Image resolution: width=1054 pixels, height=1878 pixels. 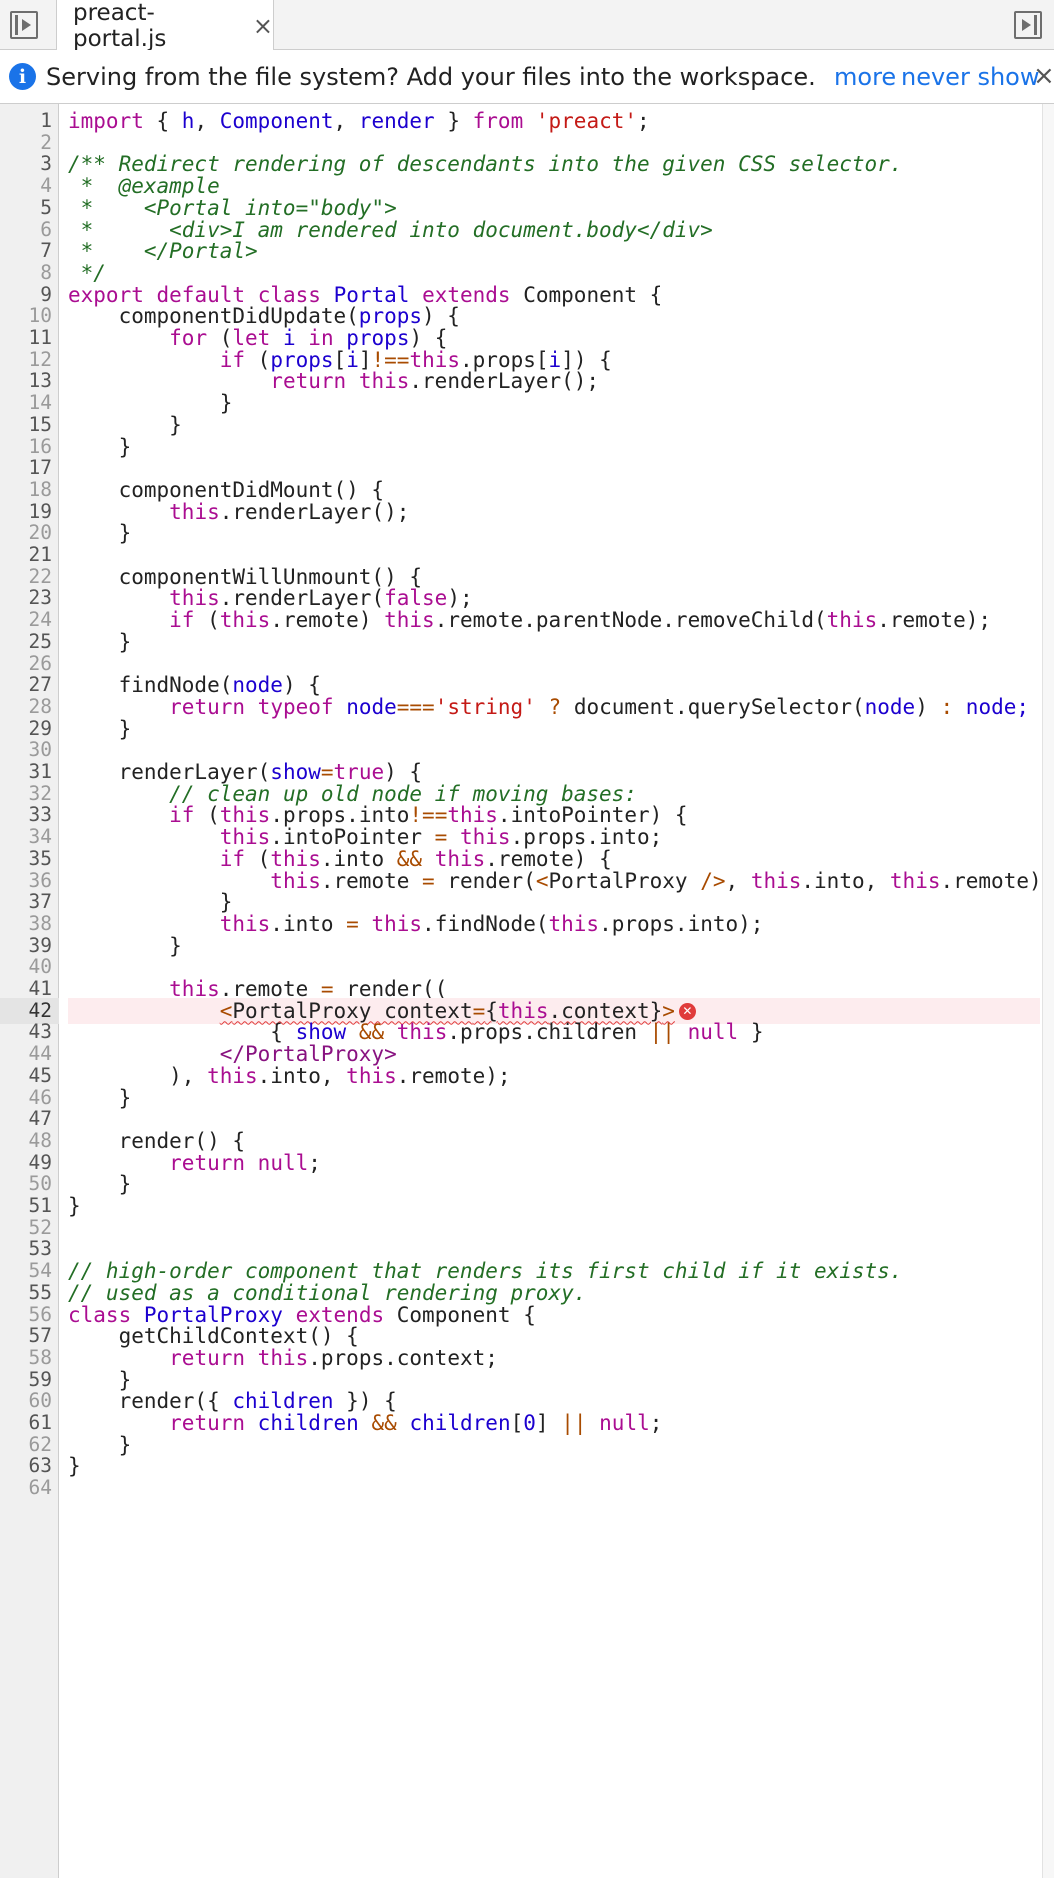 What do you see at coordinates (1028, 25) in the screenshot?
I see `toggle-debugger-icon` at bounding box center [1028, 25].